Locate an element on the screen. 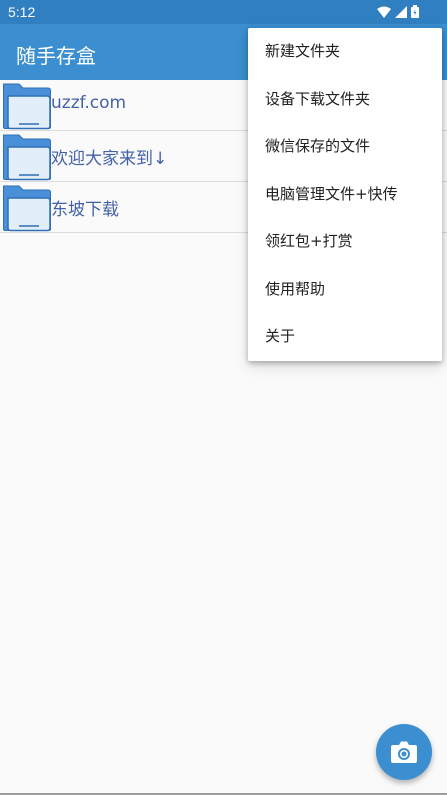 This screenshot has height=795, width=447. status-icons is located at coordinates (398, 11).